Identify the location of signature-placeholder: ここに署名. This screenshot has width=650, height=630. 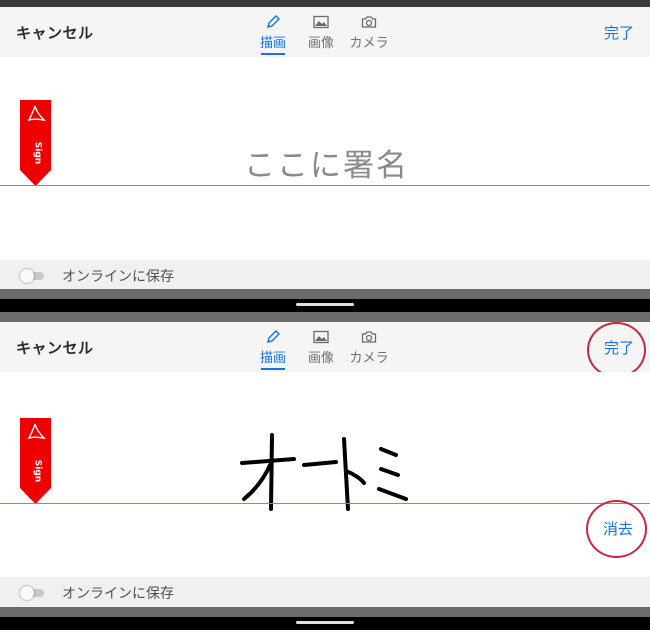
(326, 166).